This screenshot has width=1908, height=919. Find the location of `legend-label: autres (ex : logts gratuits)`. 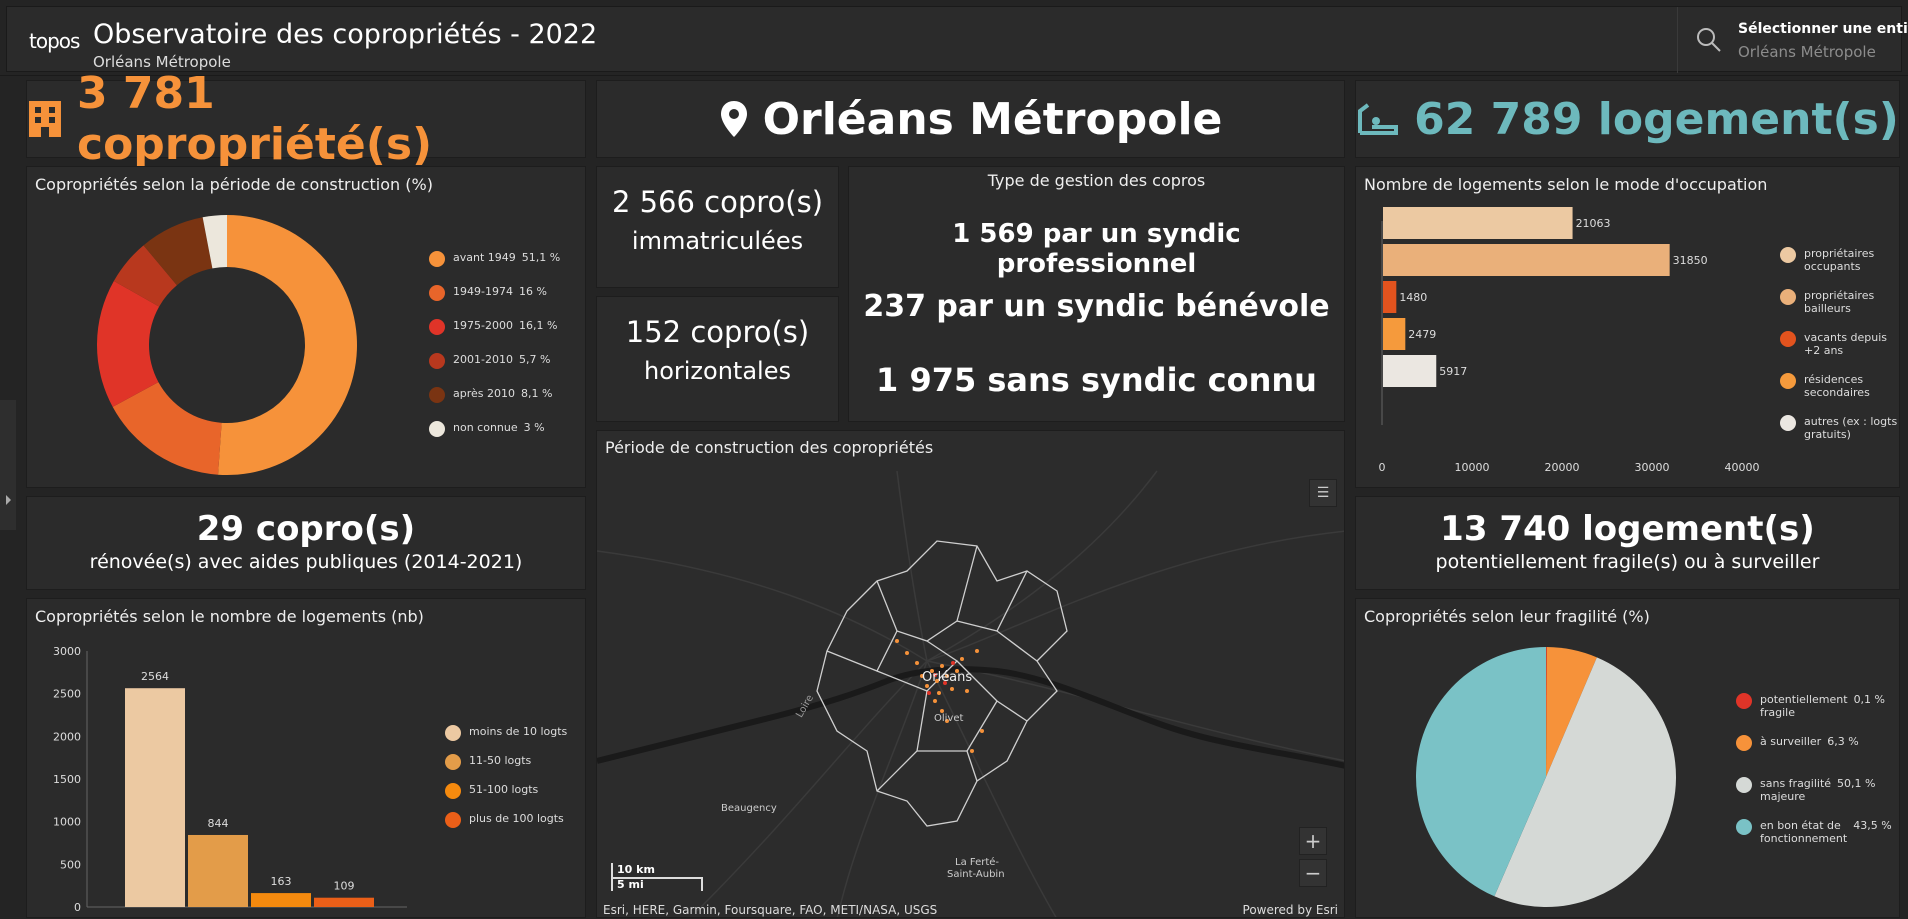

legend-label: autres (ex : logts gratuits) is located at coordinates (1851, 428).